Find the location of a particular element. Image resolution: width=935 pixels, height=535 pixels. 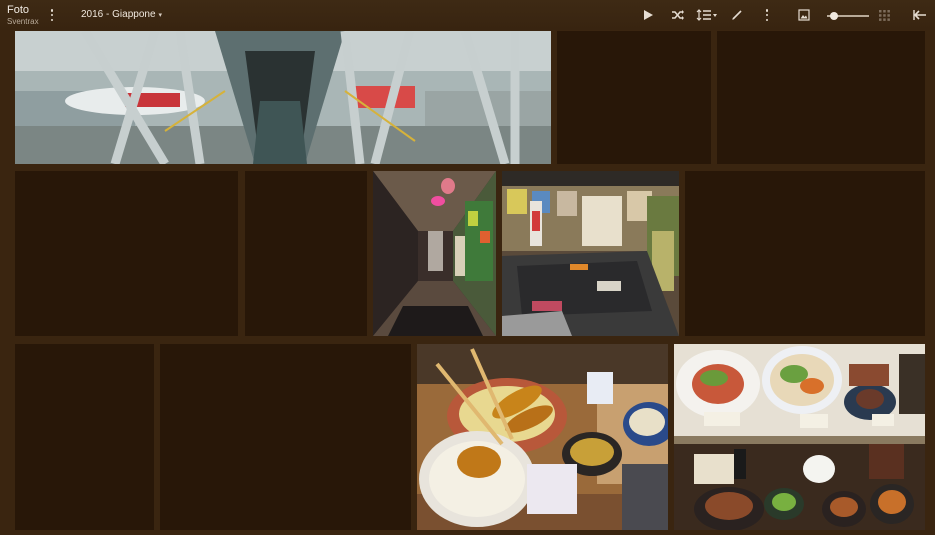

app-title: Foto is located at coordinates (18, 10).